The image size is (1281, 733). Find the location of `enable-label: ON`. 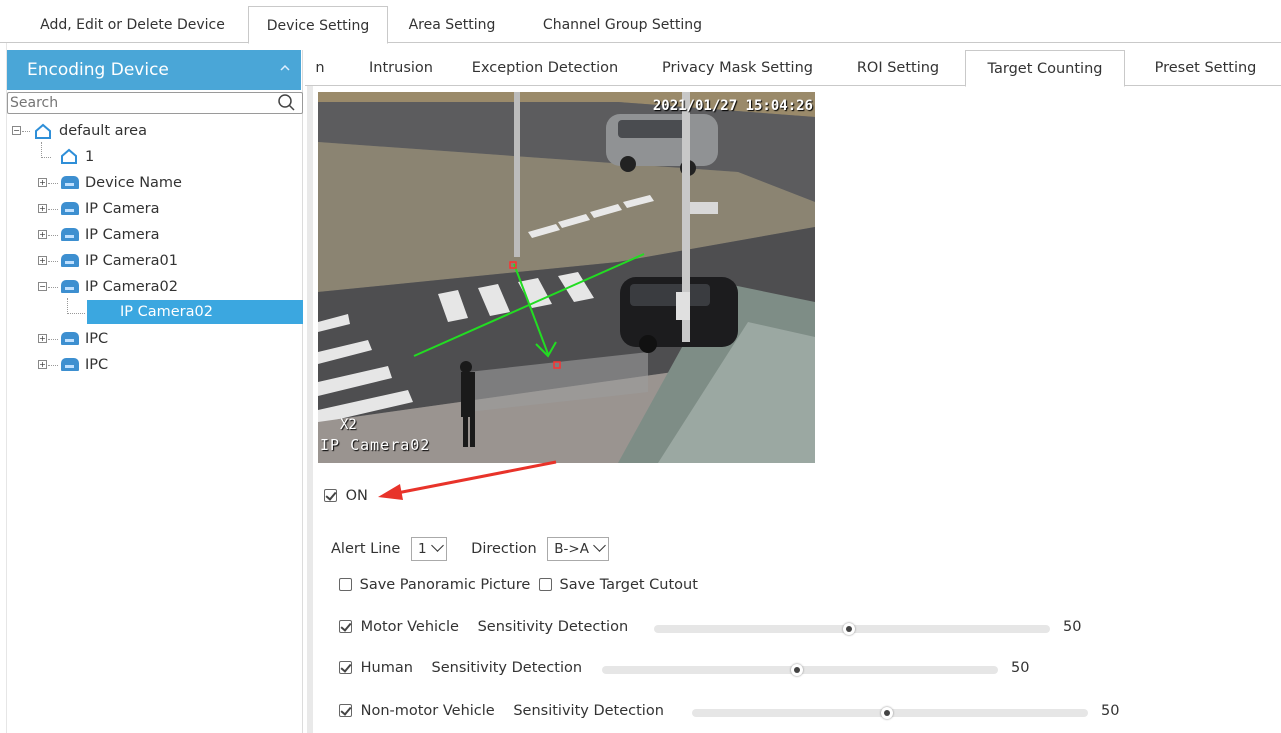

enable-label: ON is located at coordinates (356, 496).